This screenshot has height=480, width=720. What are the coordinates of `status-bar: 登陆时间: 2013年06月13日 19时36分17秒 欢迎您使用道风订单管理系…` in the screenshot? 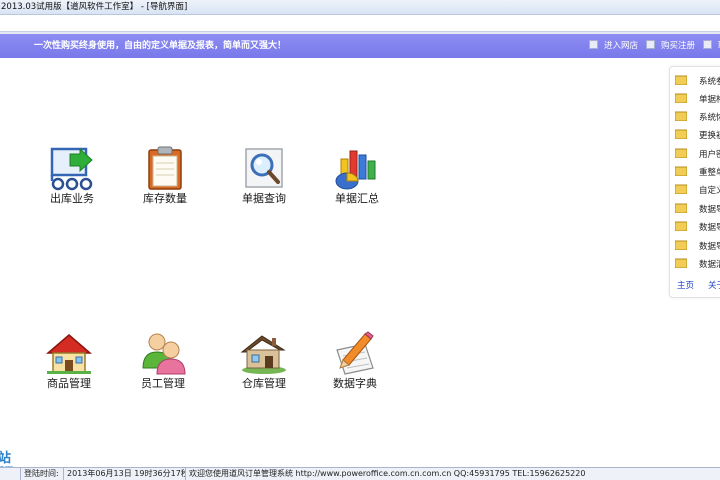 It's located at (360, 473).